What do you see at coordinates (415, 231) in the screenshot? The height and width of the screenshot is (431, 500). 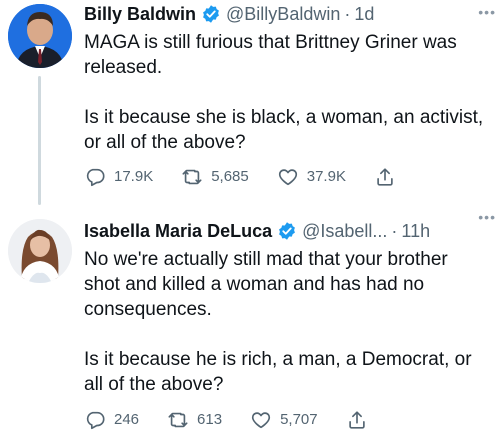 I see `timestamp: 11h` at bounding box center [415, 231].